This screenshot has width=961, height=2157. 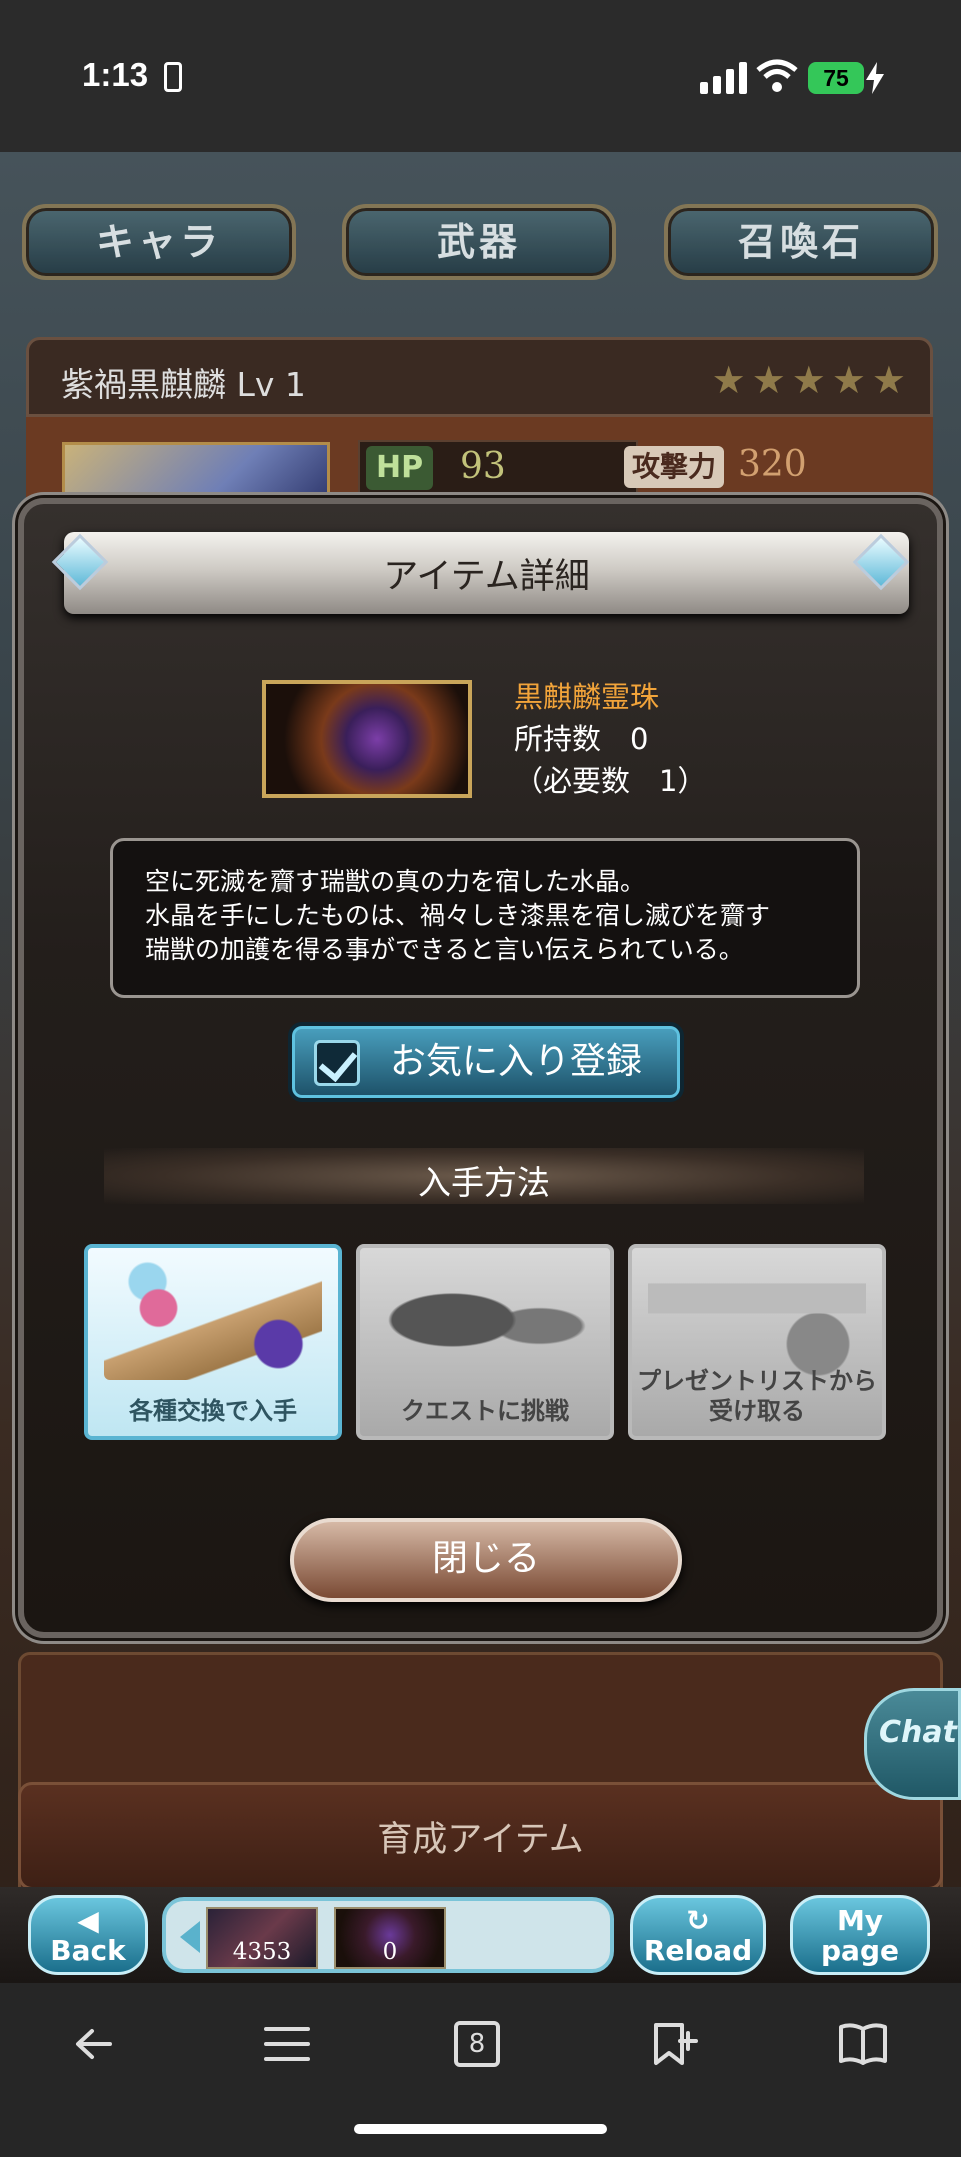 I want to click on status-bar: 1:13 75, so click(x=480, y=76).